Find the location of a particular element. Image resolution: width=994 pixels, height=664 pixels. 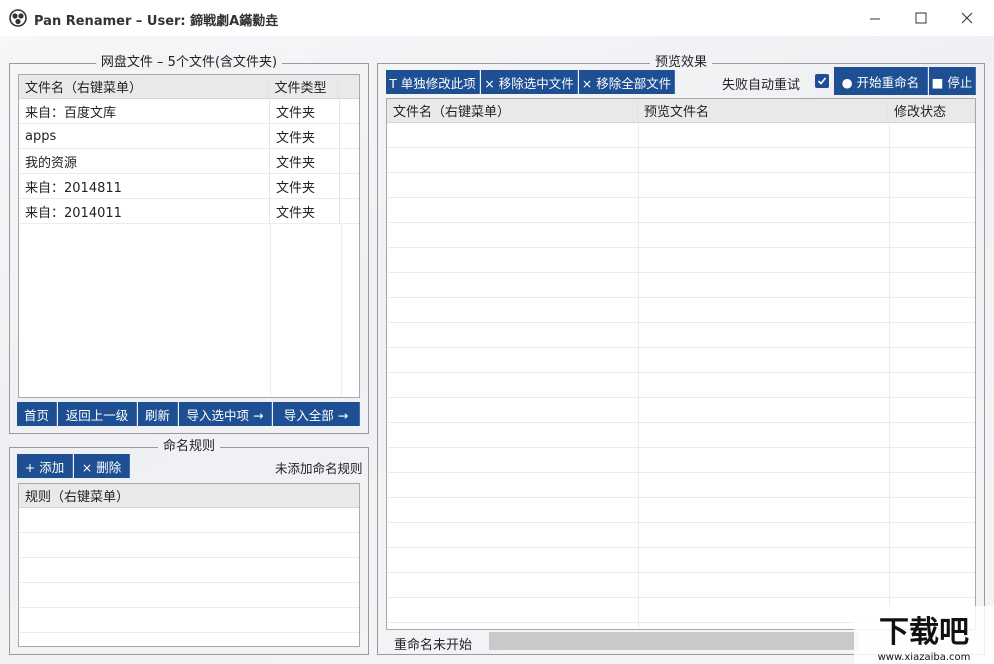

window-title: Pan Renamer – User: 鍗戦劇A鏋勬垚 is located at coordinates (156, 21).